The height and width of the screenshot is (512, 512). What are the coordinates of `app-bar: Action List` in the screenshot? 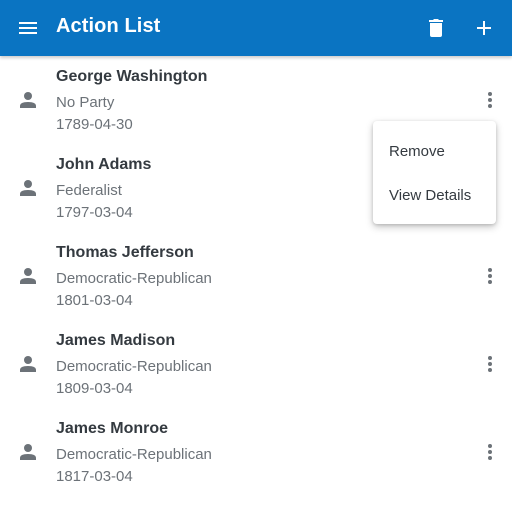 It's located at (256, 28).